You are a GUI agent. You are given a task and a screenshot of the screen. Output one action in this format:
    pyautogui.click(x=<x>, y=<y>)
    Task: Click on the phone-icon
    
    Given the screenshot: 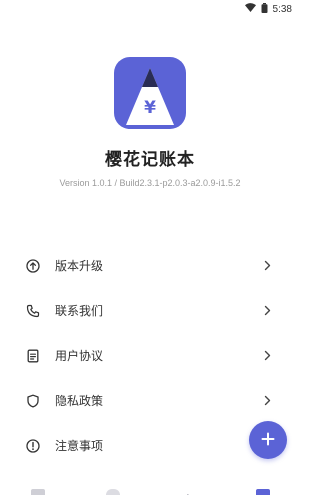 What is the action you would take?
    pyautogui.click(x=33, y=311)
    